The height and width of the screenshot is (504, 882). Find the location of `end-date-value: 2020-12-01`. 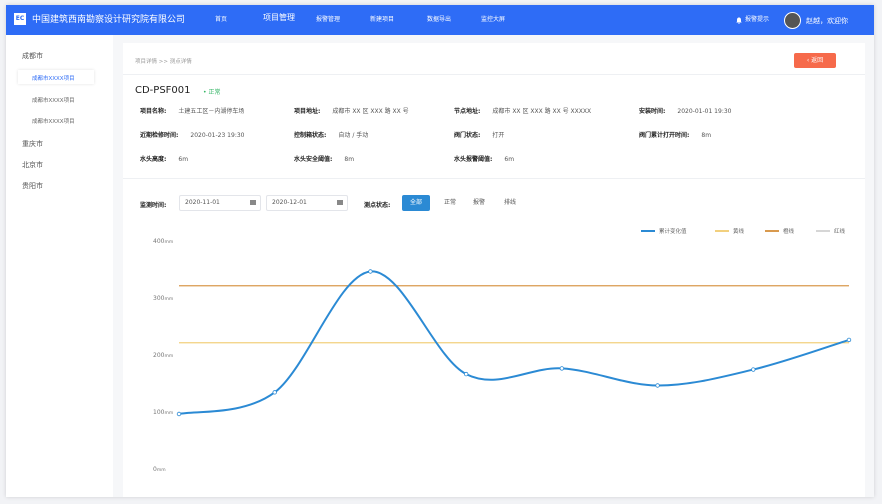

end-date-value: 2020-12-01 is located at coordinates (289, 202).